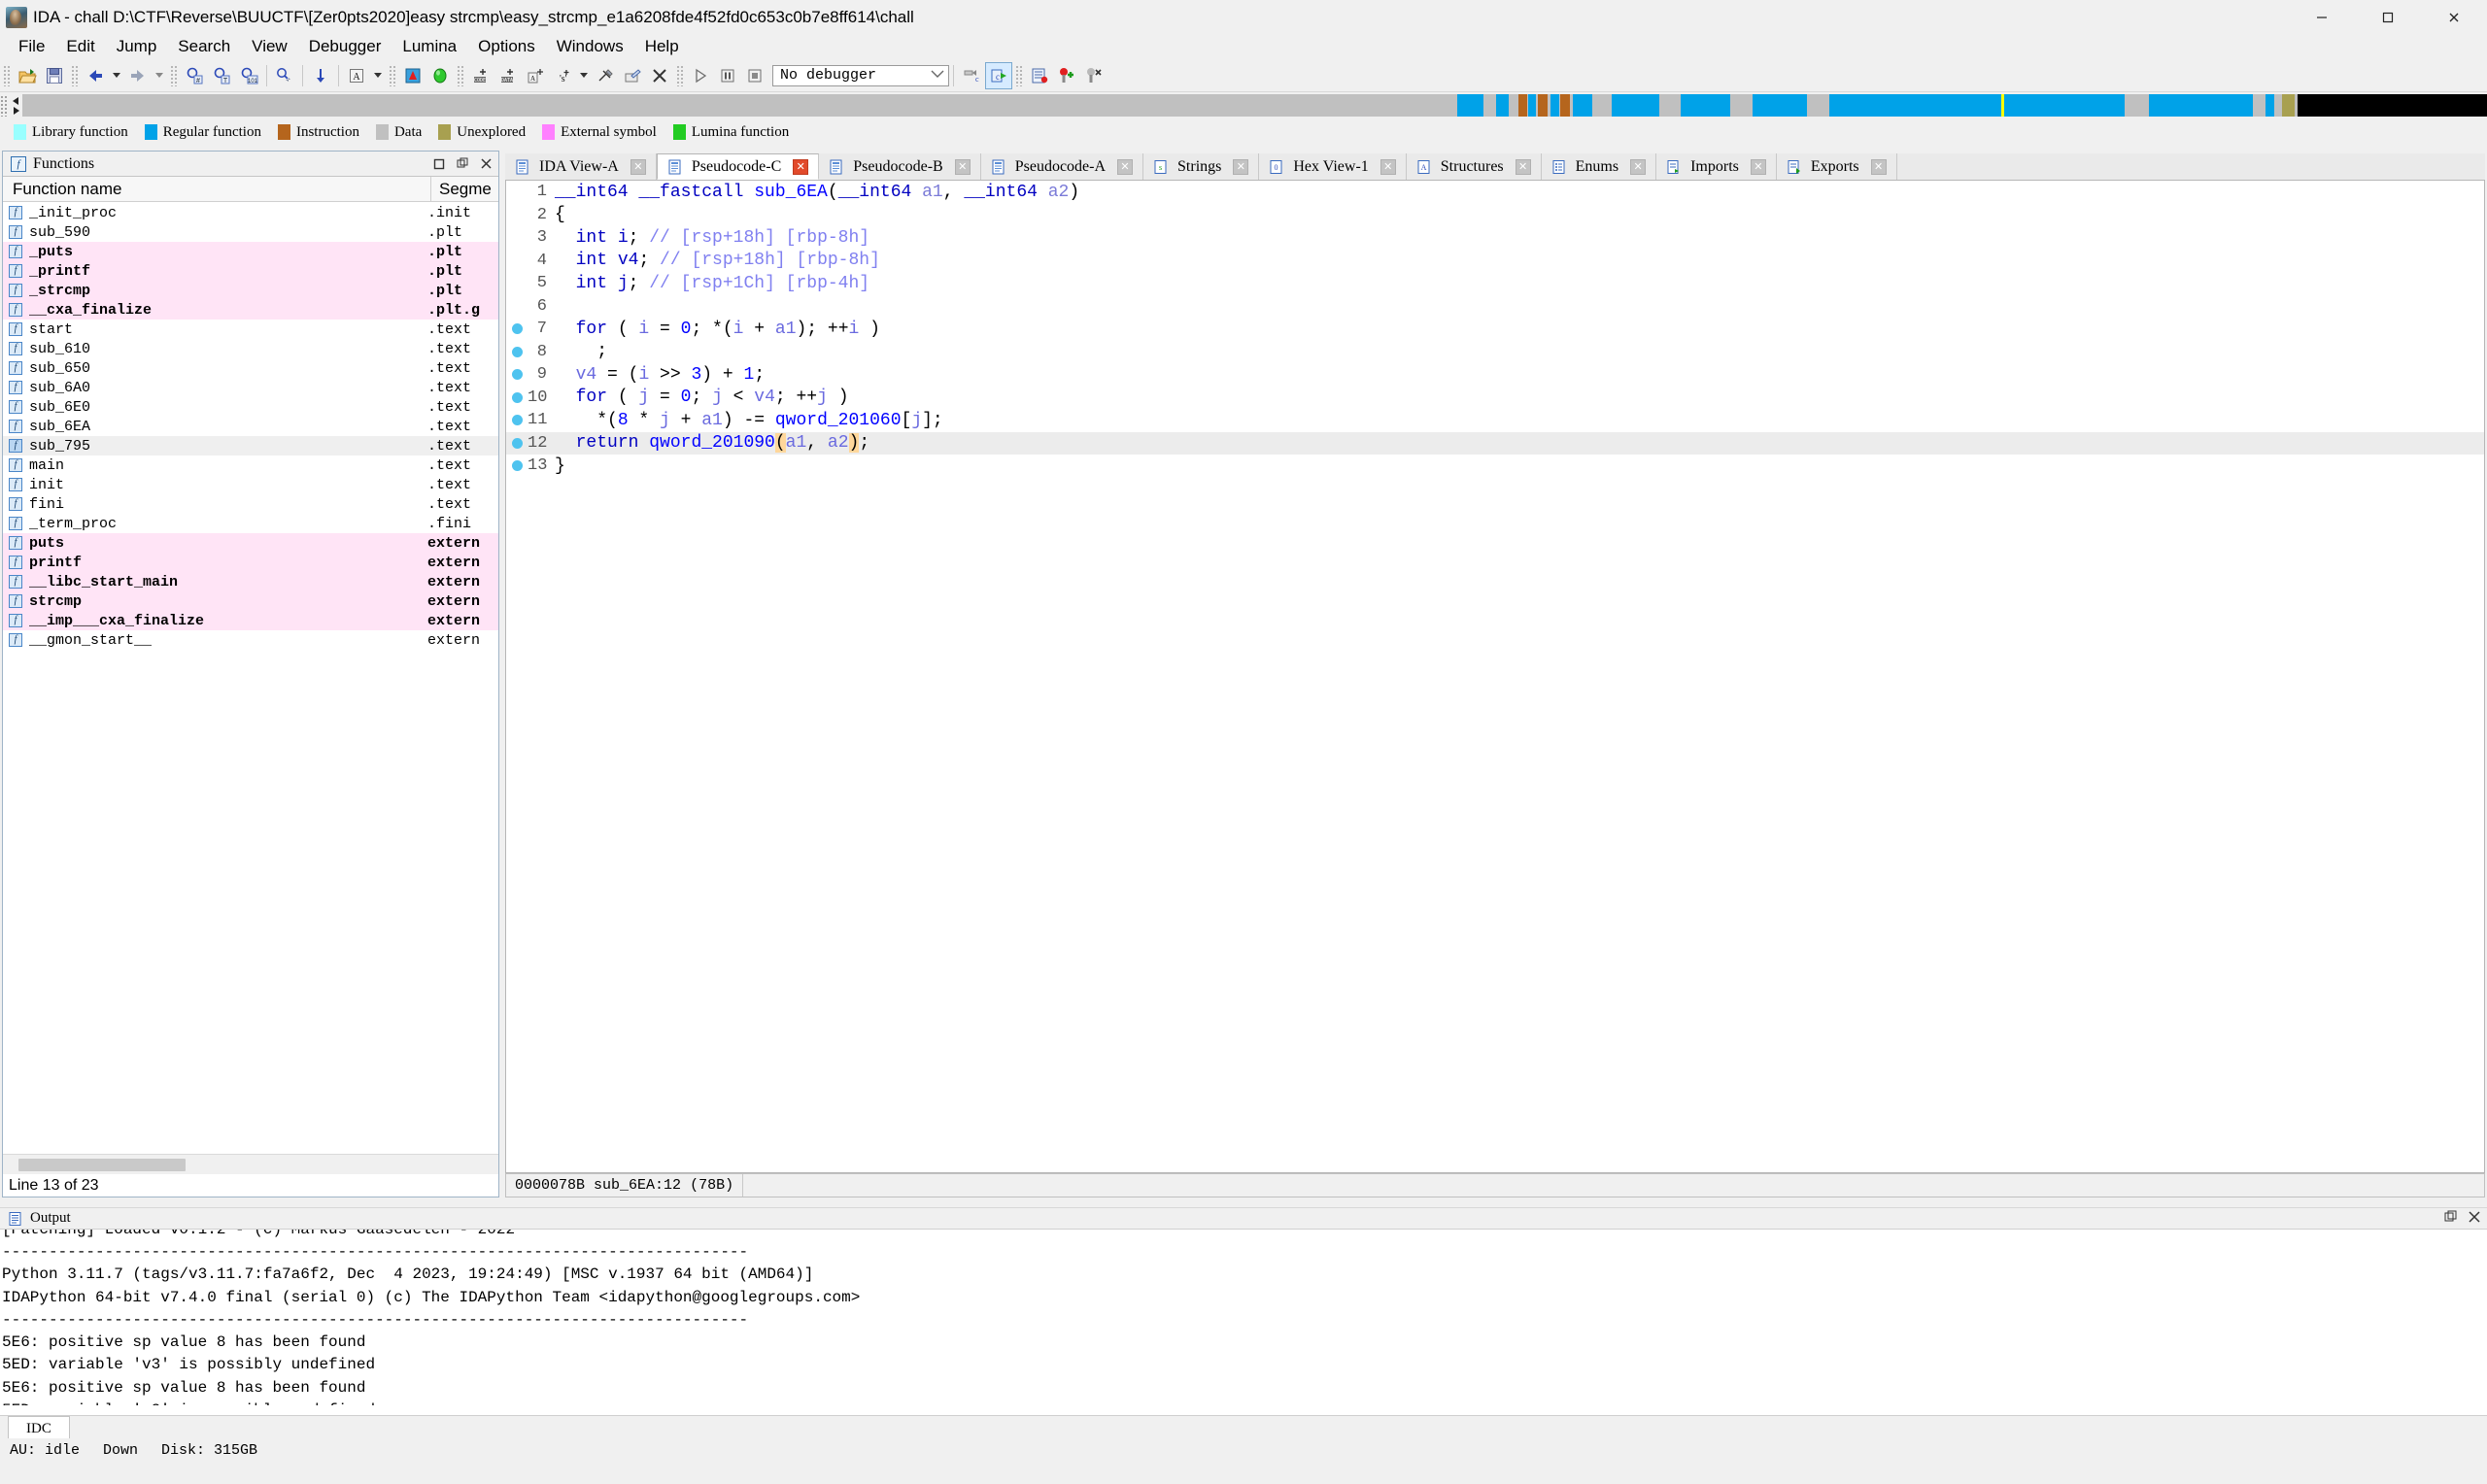 Image resolution: width=2487 pixels, height=1484 pixels. What do you see at coordinates (356, 76) in the screenshot?
I see `ascii-icon: A` at bounding box center [356, 76].